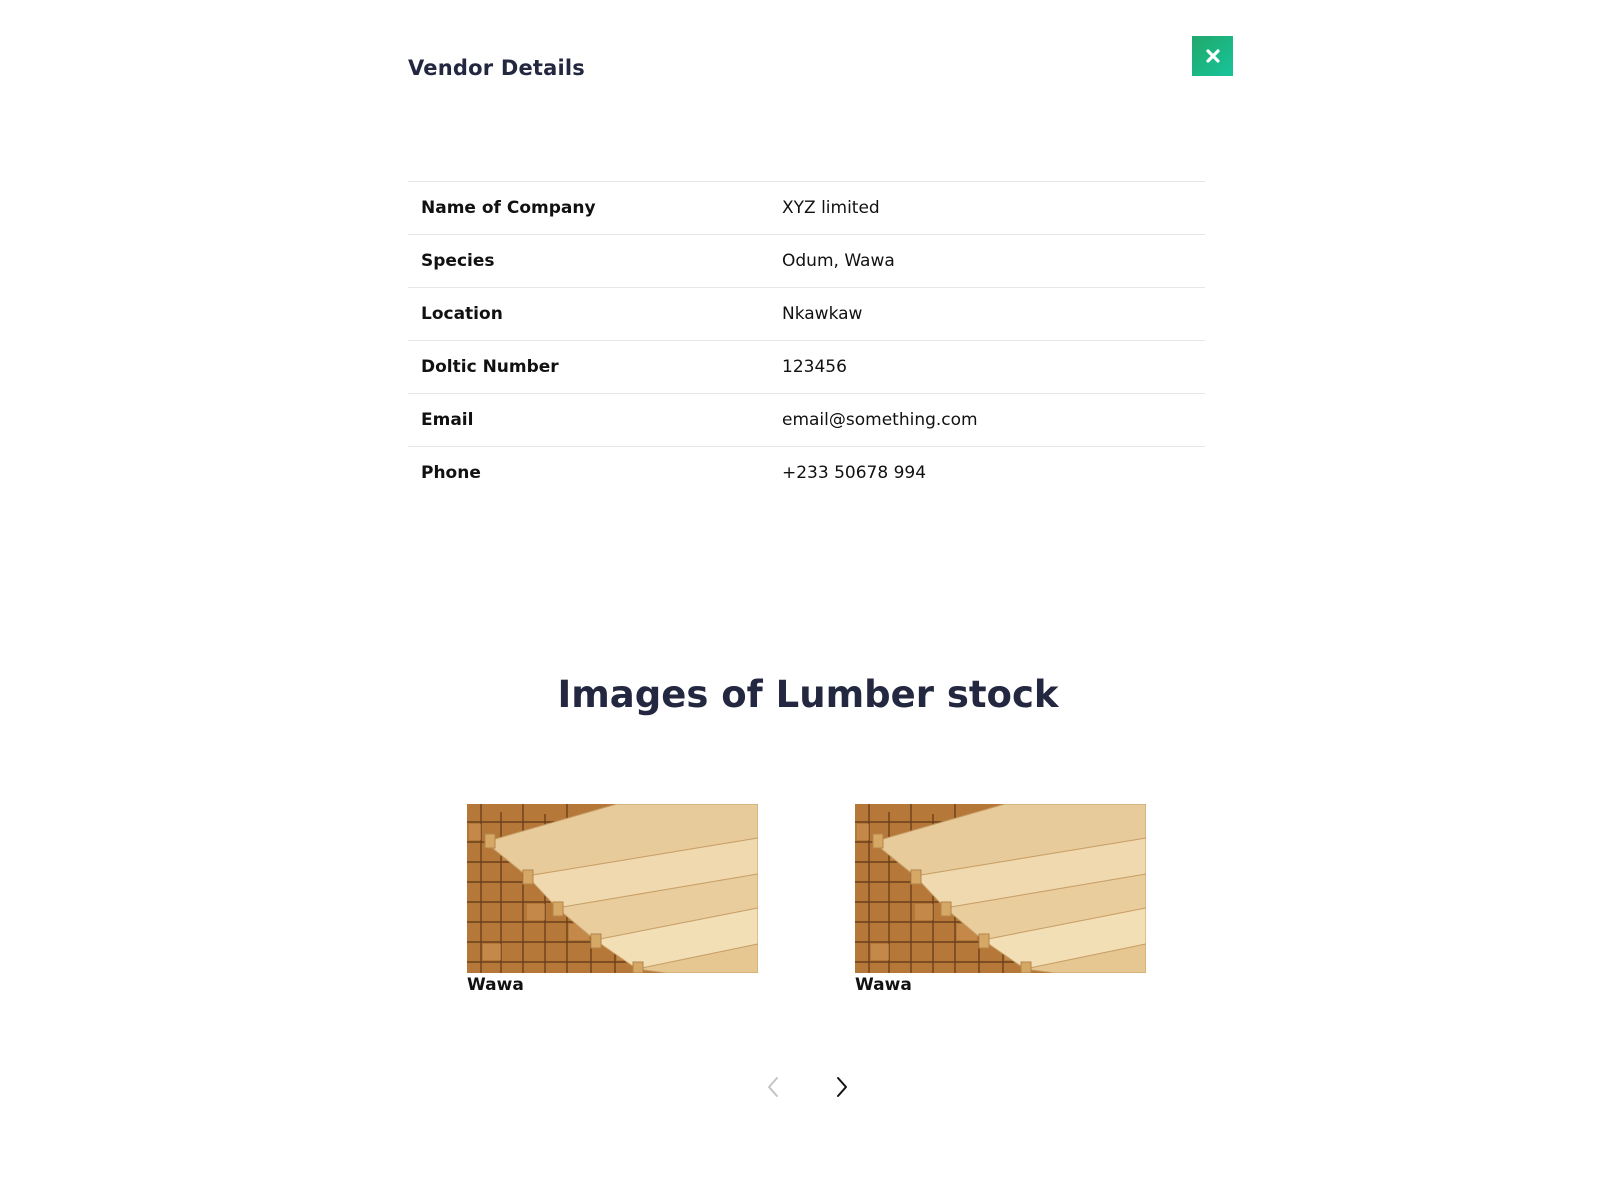 This screenshot has width=1600, height=1200. I want to click on table-row: Name of Company XYZ limited, so click(806, 208).